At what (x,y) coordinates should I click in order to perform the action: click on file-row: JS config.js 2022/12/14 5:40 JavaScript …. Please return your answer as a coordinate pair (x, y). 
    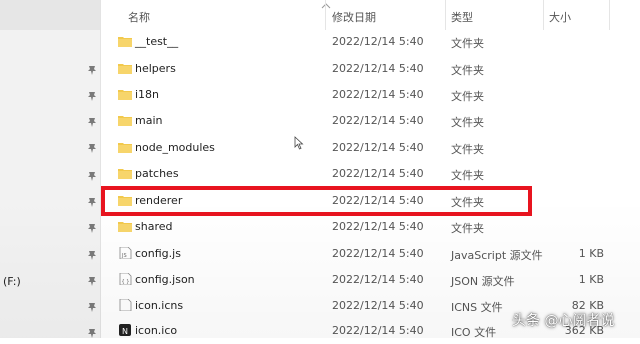
    Looking at the image, I should click on (370, 254).